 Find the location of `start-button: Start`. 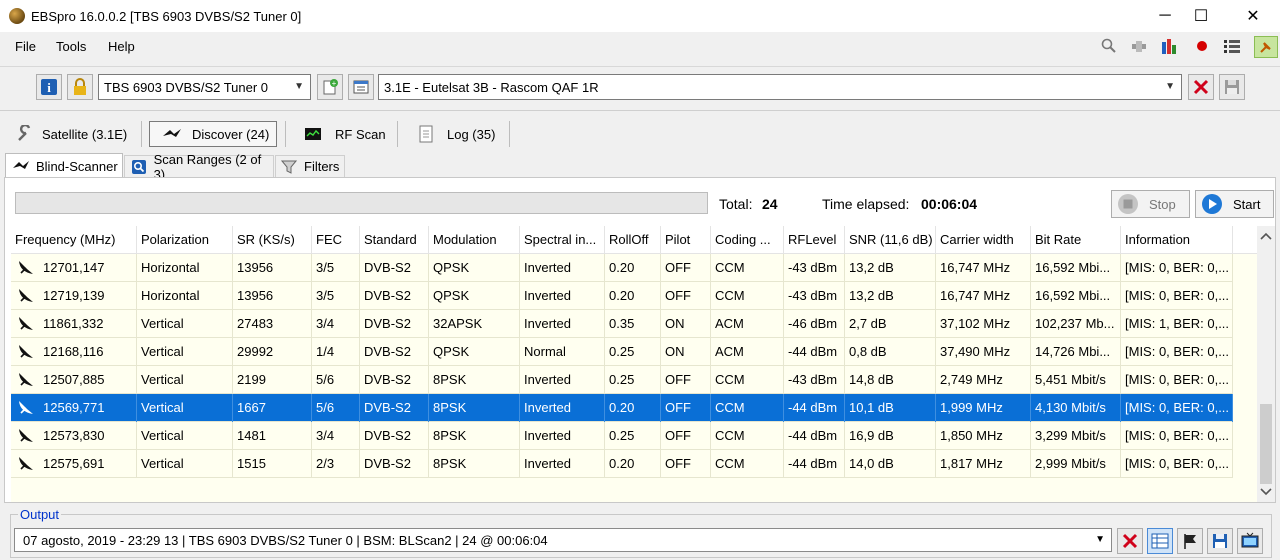

start-button: Start is located at coordinates (1234, 204).